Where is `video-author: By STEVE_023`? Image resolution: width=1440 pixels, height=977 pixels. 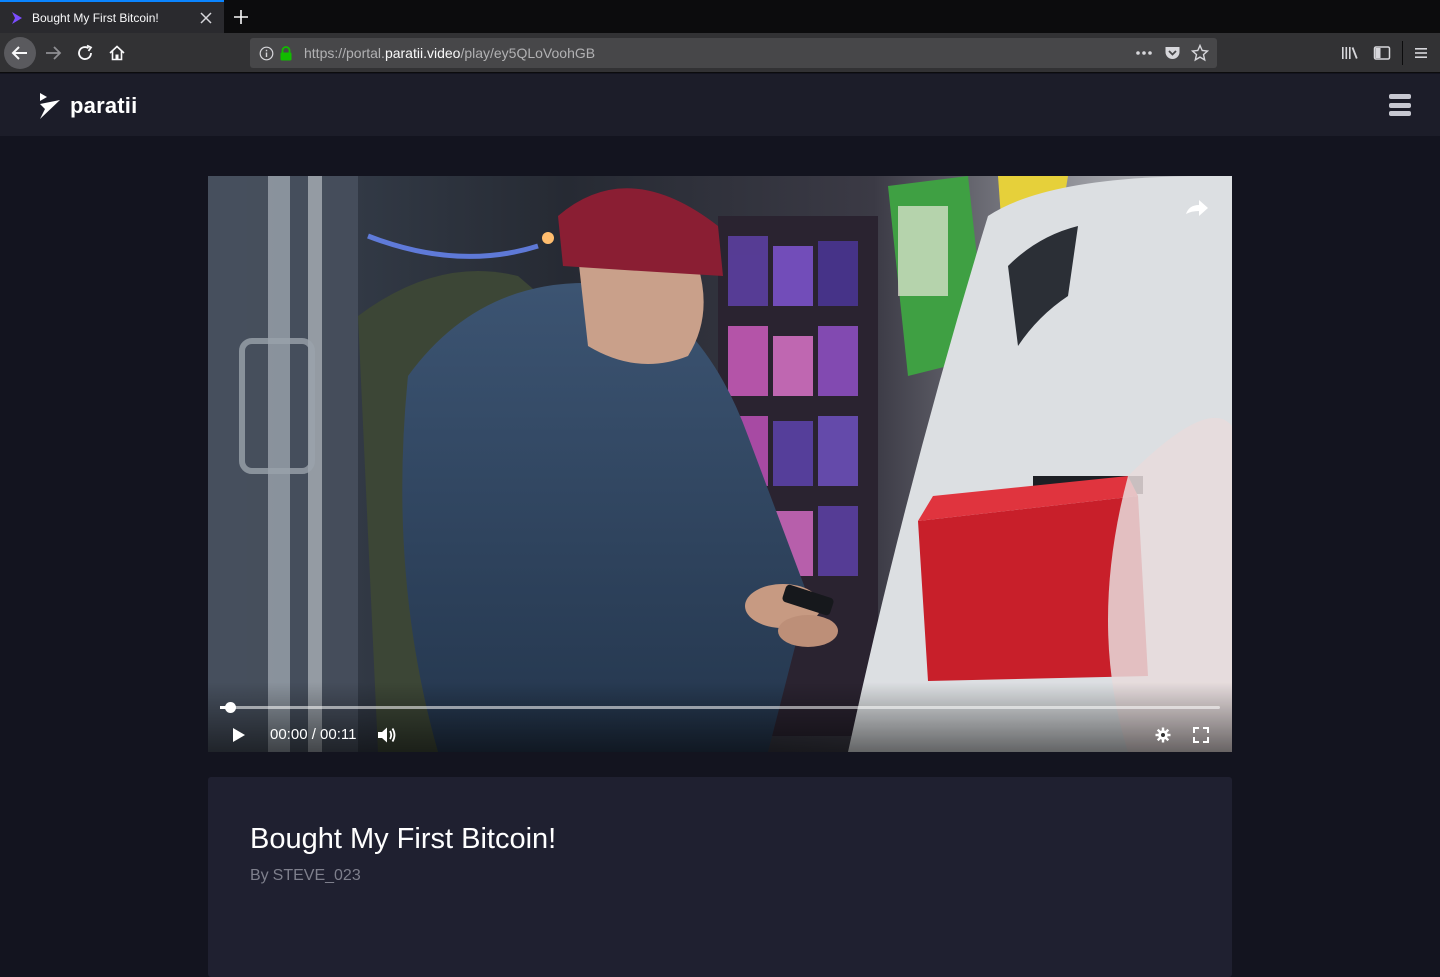
video-author: By STEVE_023 is located at coordinates (305, 876).